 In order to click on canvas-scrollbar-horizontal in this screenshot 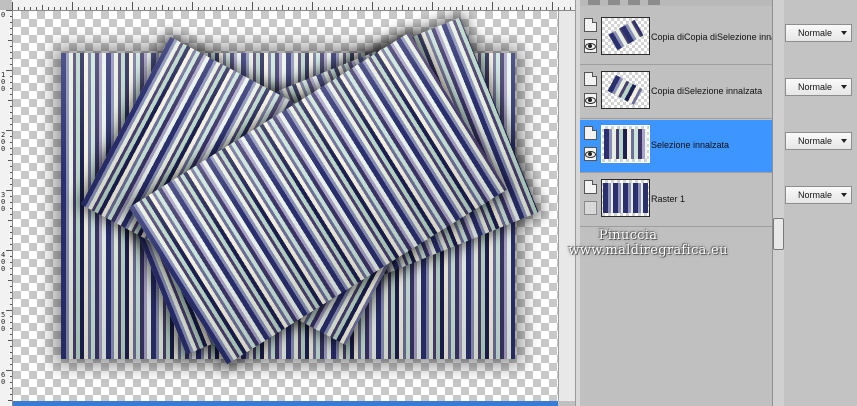, I will do `click(285, 403)`.